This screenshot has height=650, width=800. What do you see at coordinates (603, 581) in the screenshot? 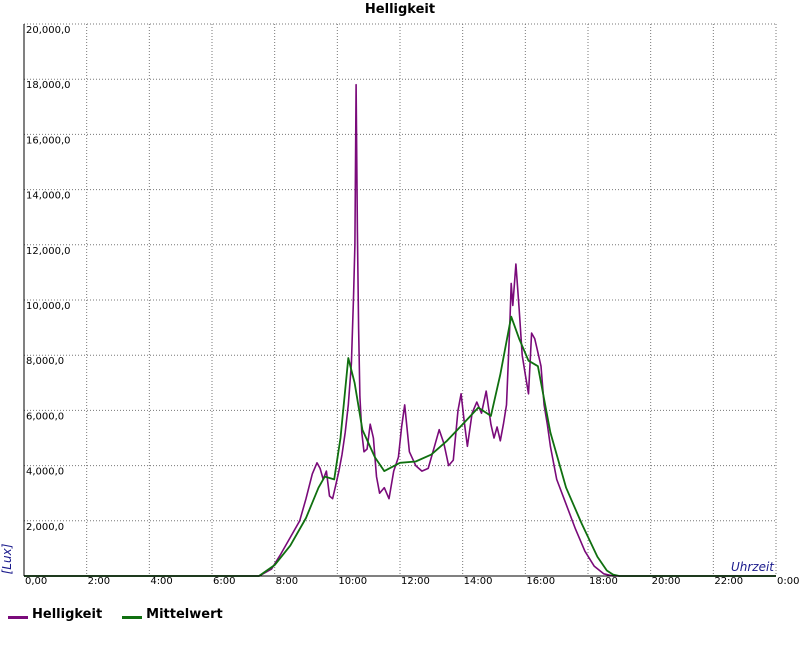
I see `x-tick-label: 18:00` at bounding box center [603, 581].